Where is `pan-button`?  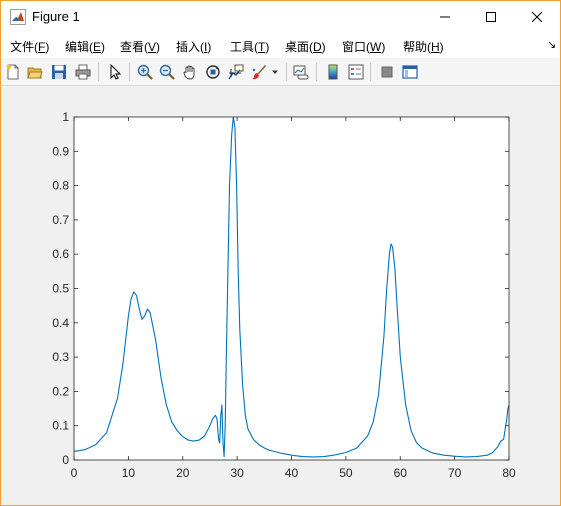 pan-button is located at coordinates (190, 72).